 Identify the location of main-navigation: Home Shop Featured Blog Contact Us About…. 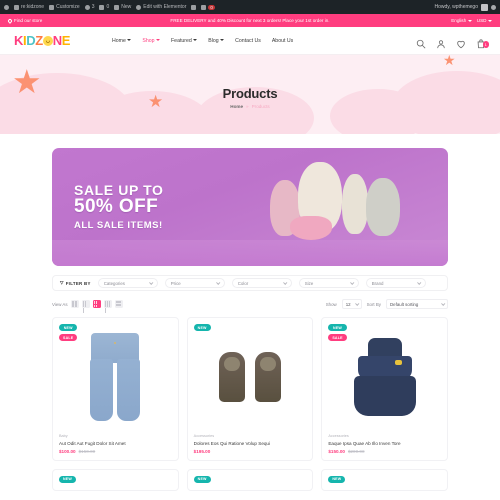
(202, 41).